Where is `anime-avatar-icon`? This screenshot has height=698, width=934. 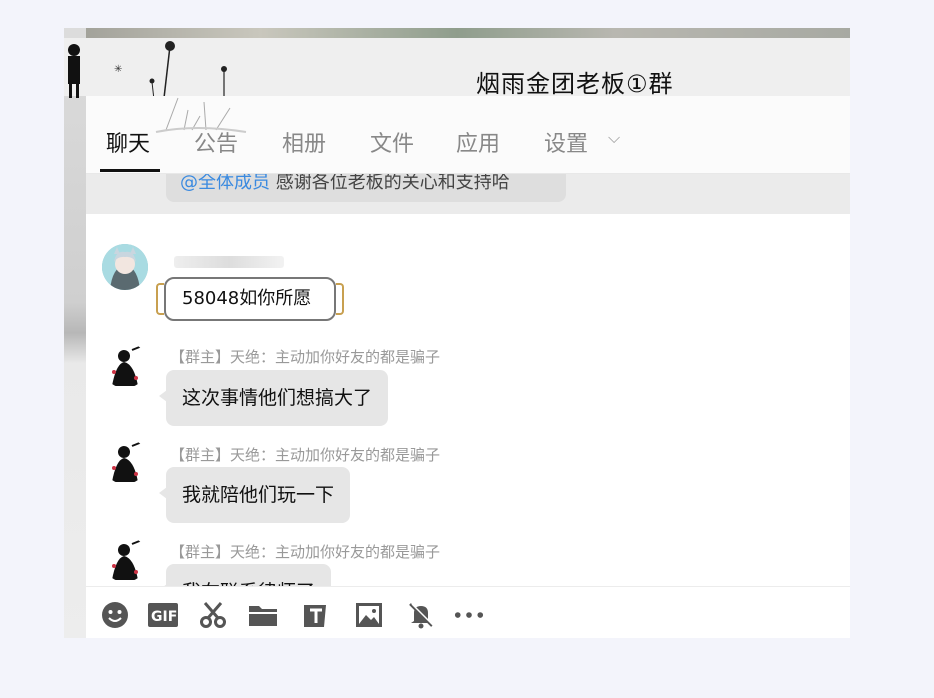 anime-avatar-icon is located at coordinates (125, 267).